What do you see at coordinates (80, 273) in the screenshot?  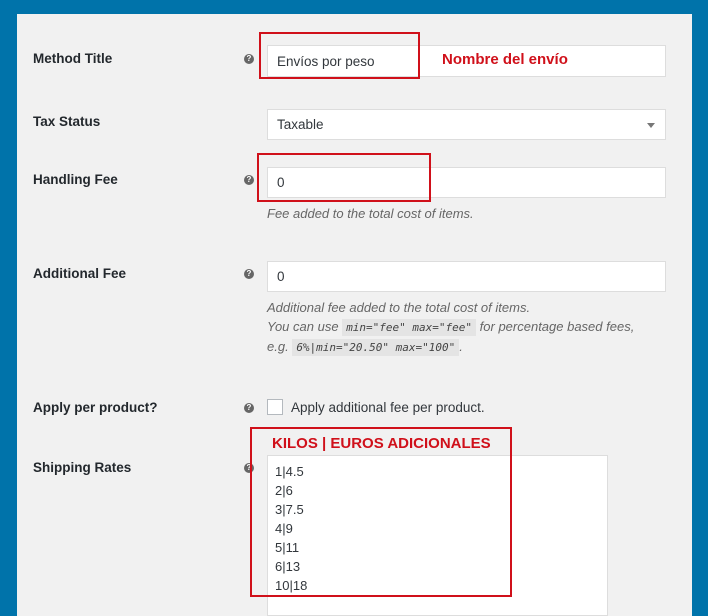 I see `additional-fee-label: Additional Fee` at bounding box center [80, 273].